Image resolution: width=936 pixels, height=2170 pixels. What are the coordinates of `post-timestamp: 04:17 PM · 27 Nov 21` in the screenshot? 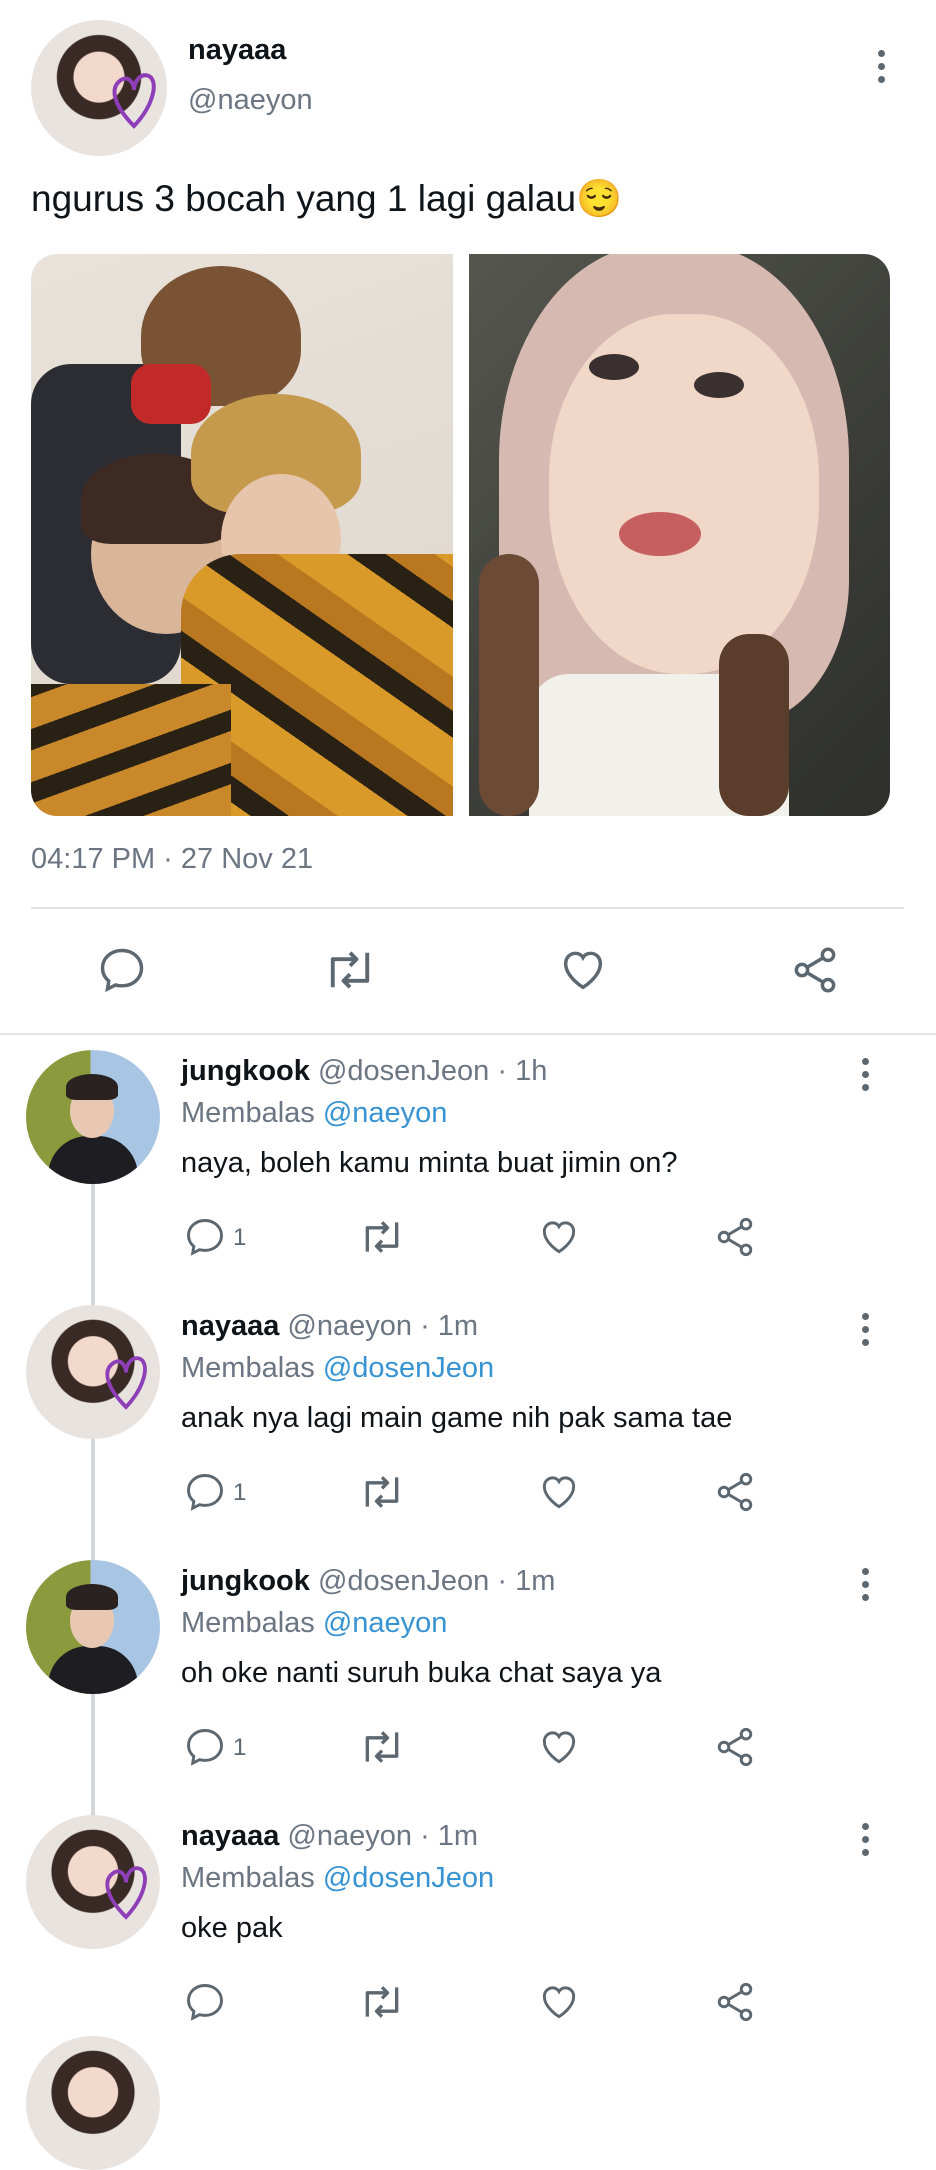 It's located at (172, 859).